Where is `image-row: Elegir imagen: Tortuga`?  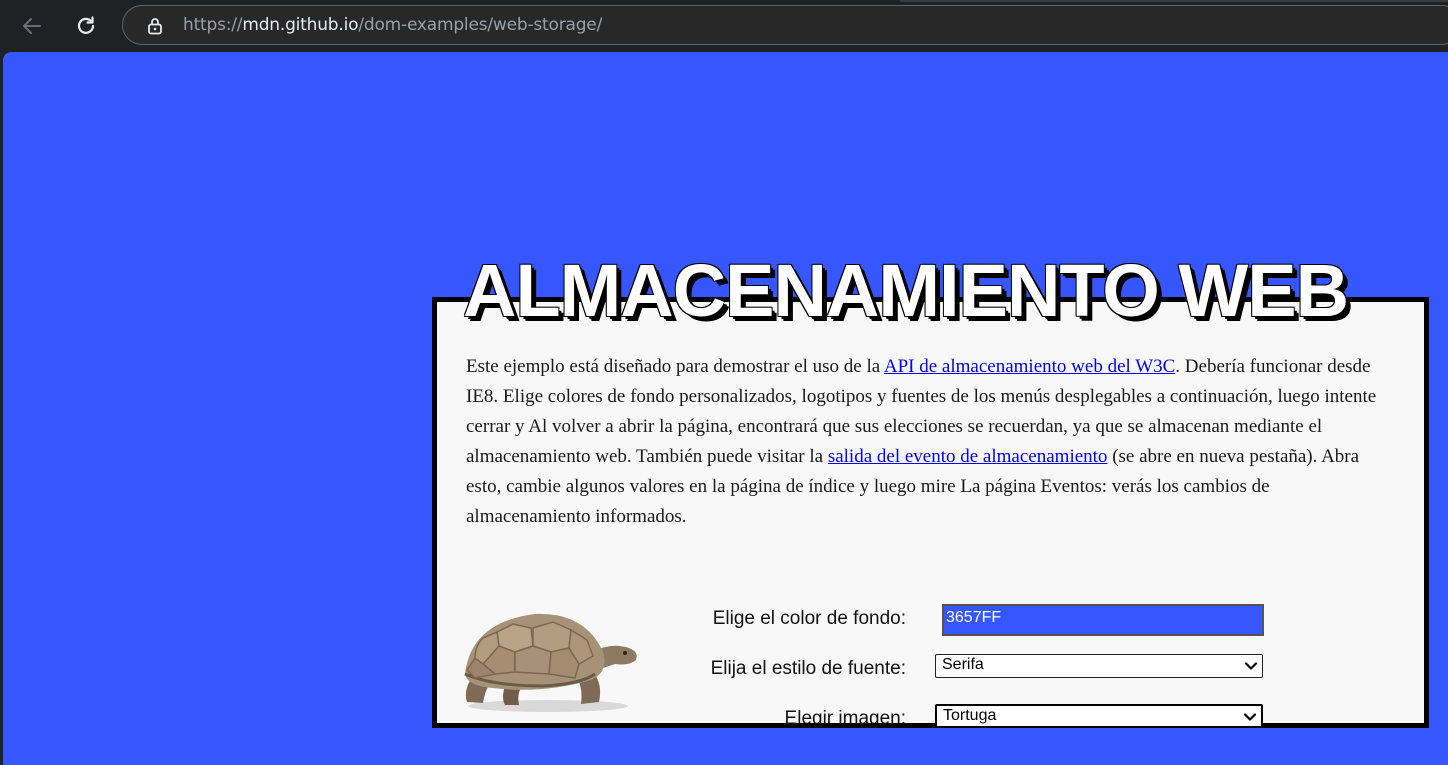
image-row: Elegir imagen: Tortuga is located at coordinates (935, 720).